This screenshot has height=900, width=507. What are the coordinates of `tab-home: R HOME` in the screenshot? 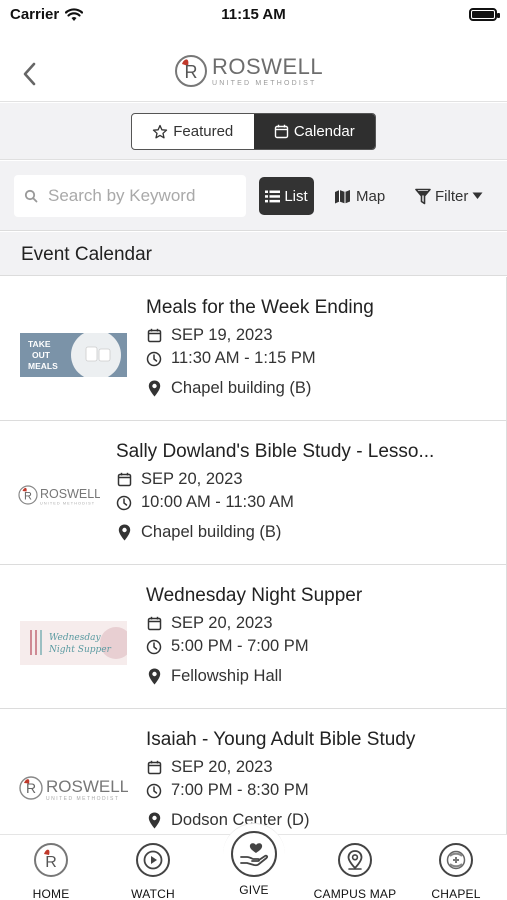 It's located at (51, 871).